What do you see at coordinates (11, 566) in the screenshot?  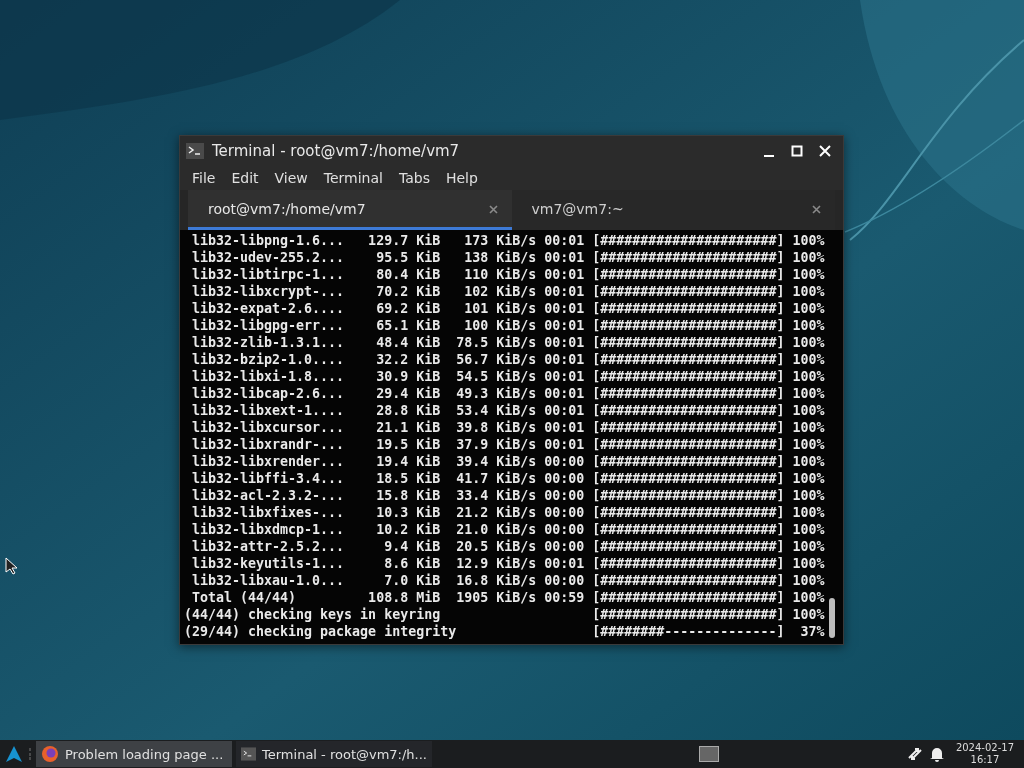 I see `mouse-pointer-icon` at bounding box center [11, 566].